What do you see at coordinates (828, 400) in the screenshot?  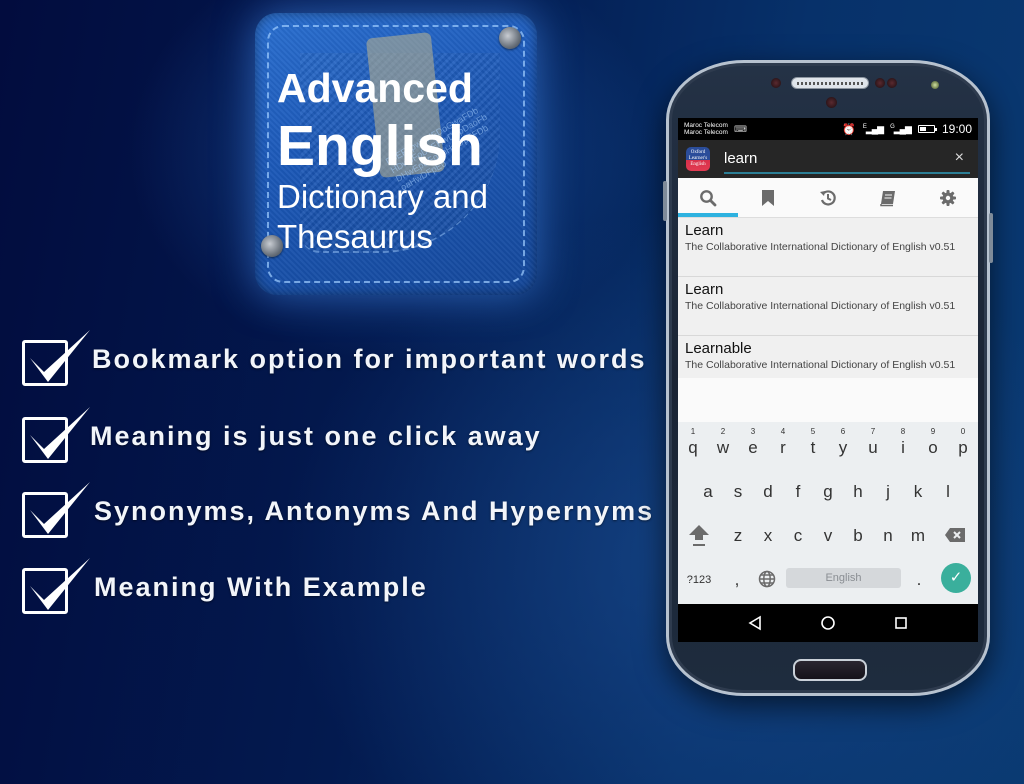 I see `empty-area` at bounding box center [828, 400].